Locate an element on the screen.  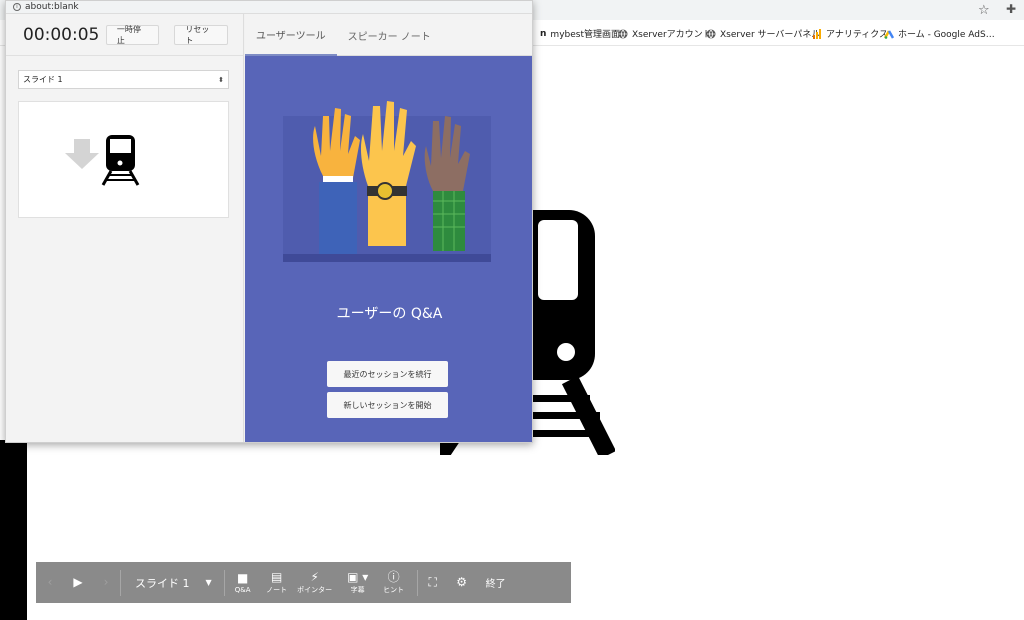
pointer-button: ⚡ ポインター is located at coordinates (315, 582).